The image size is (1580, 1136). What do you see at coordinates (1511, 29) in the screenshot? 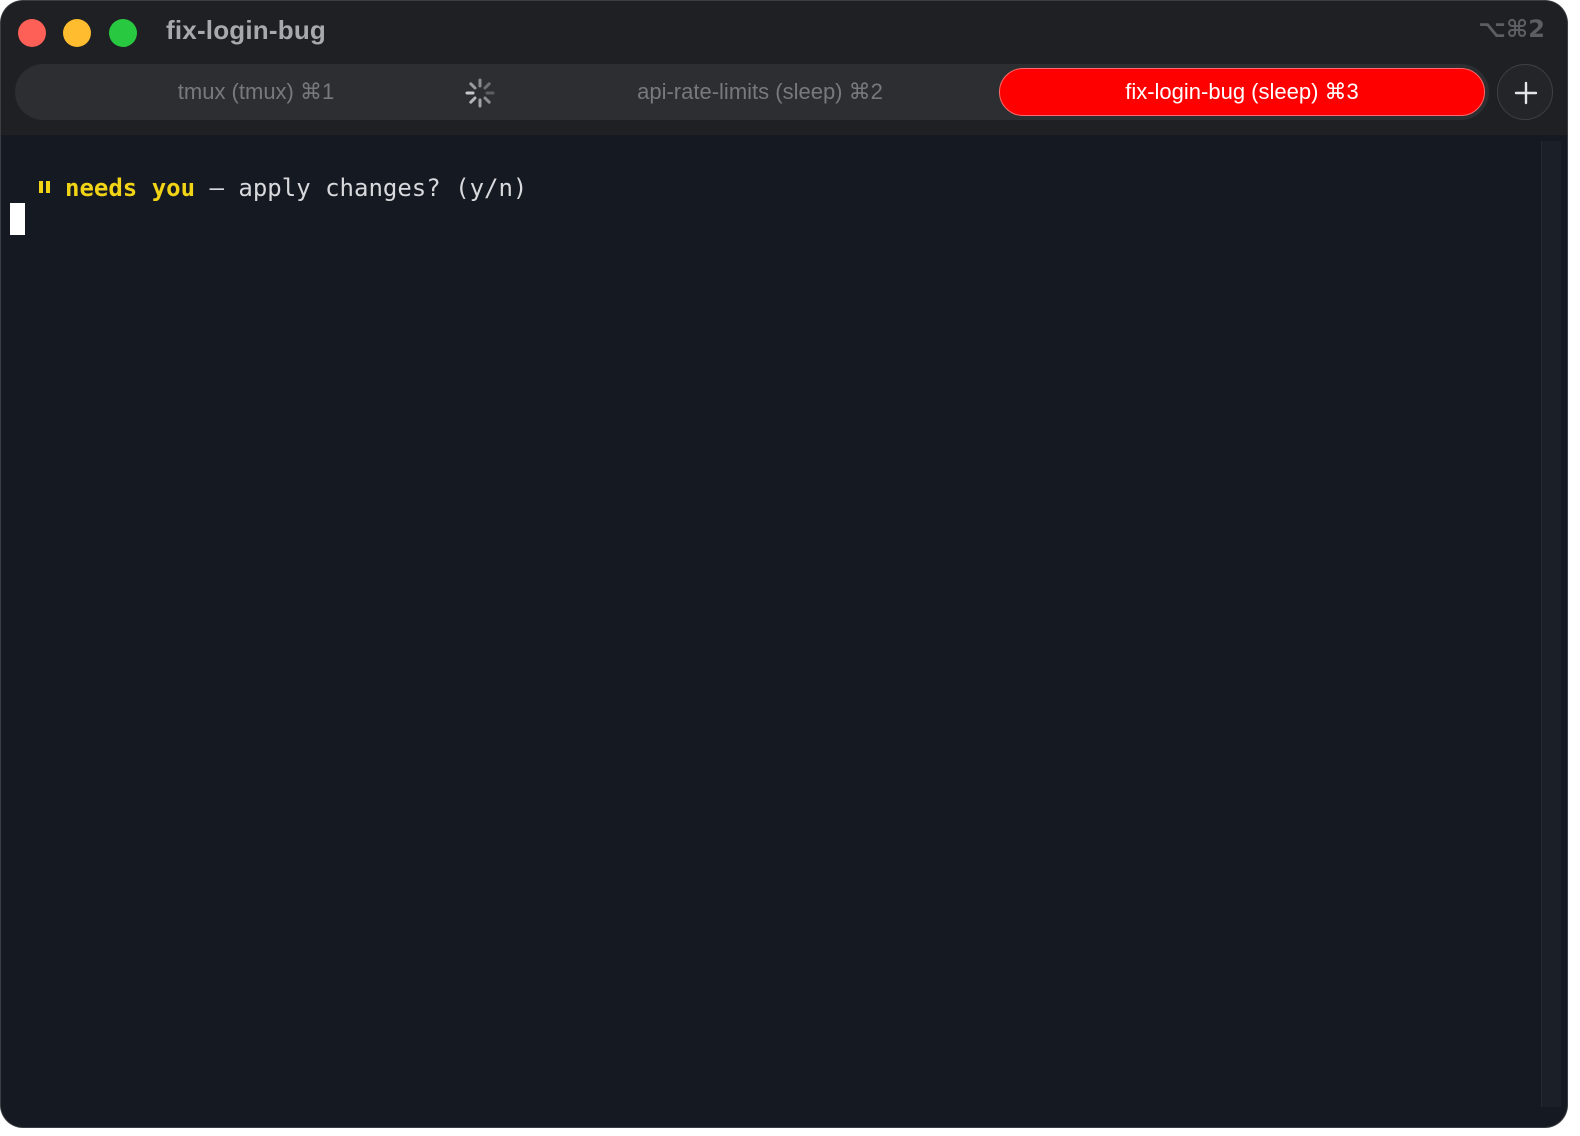
I see `window-shortcut-hint: ⌥⌘2` at bounding box center [1511, 29].